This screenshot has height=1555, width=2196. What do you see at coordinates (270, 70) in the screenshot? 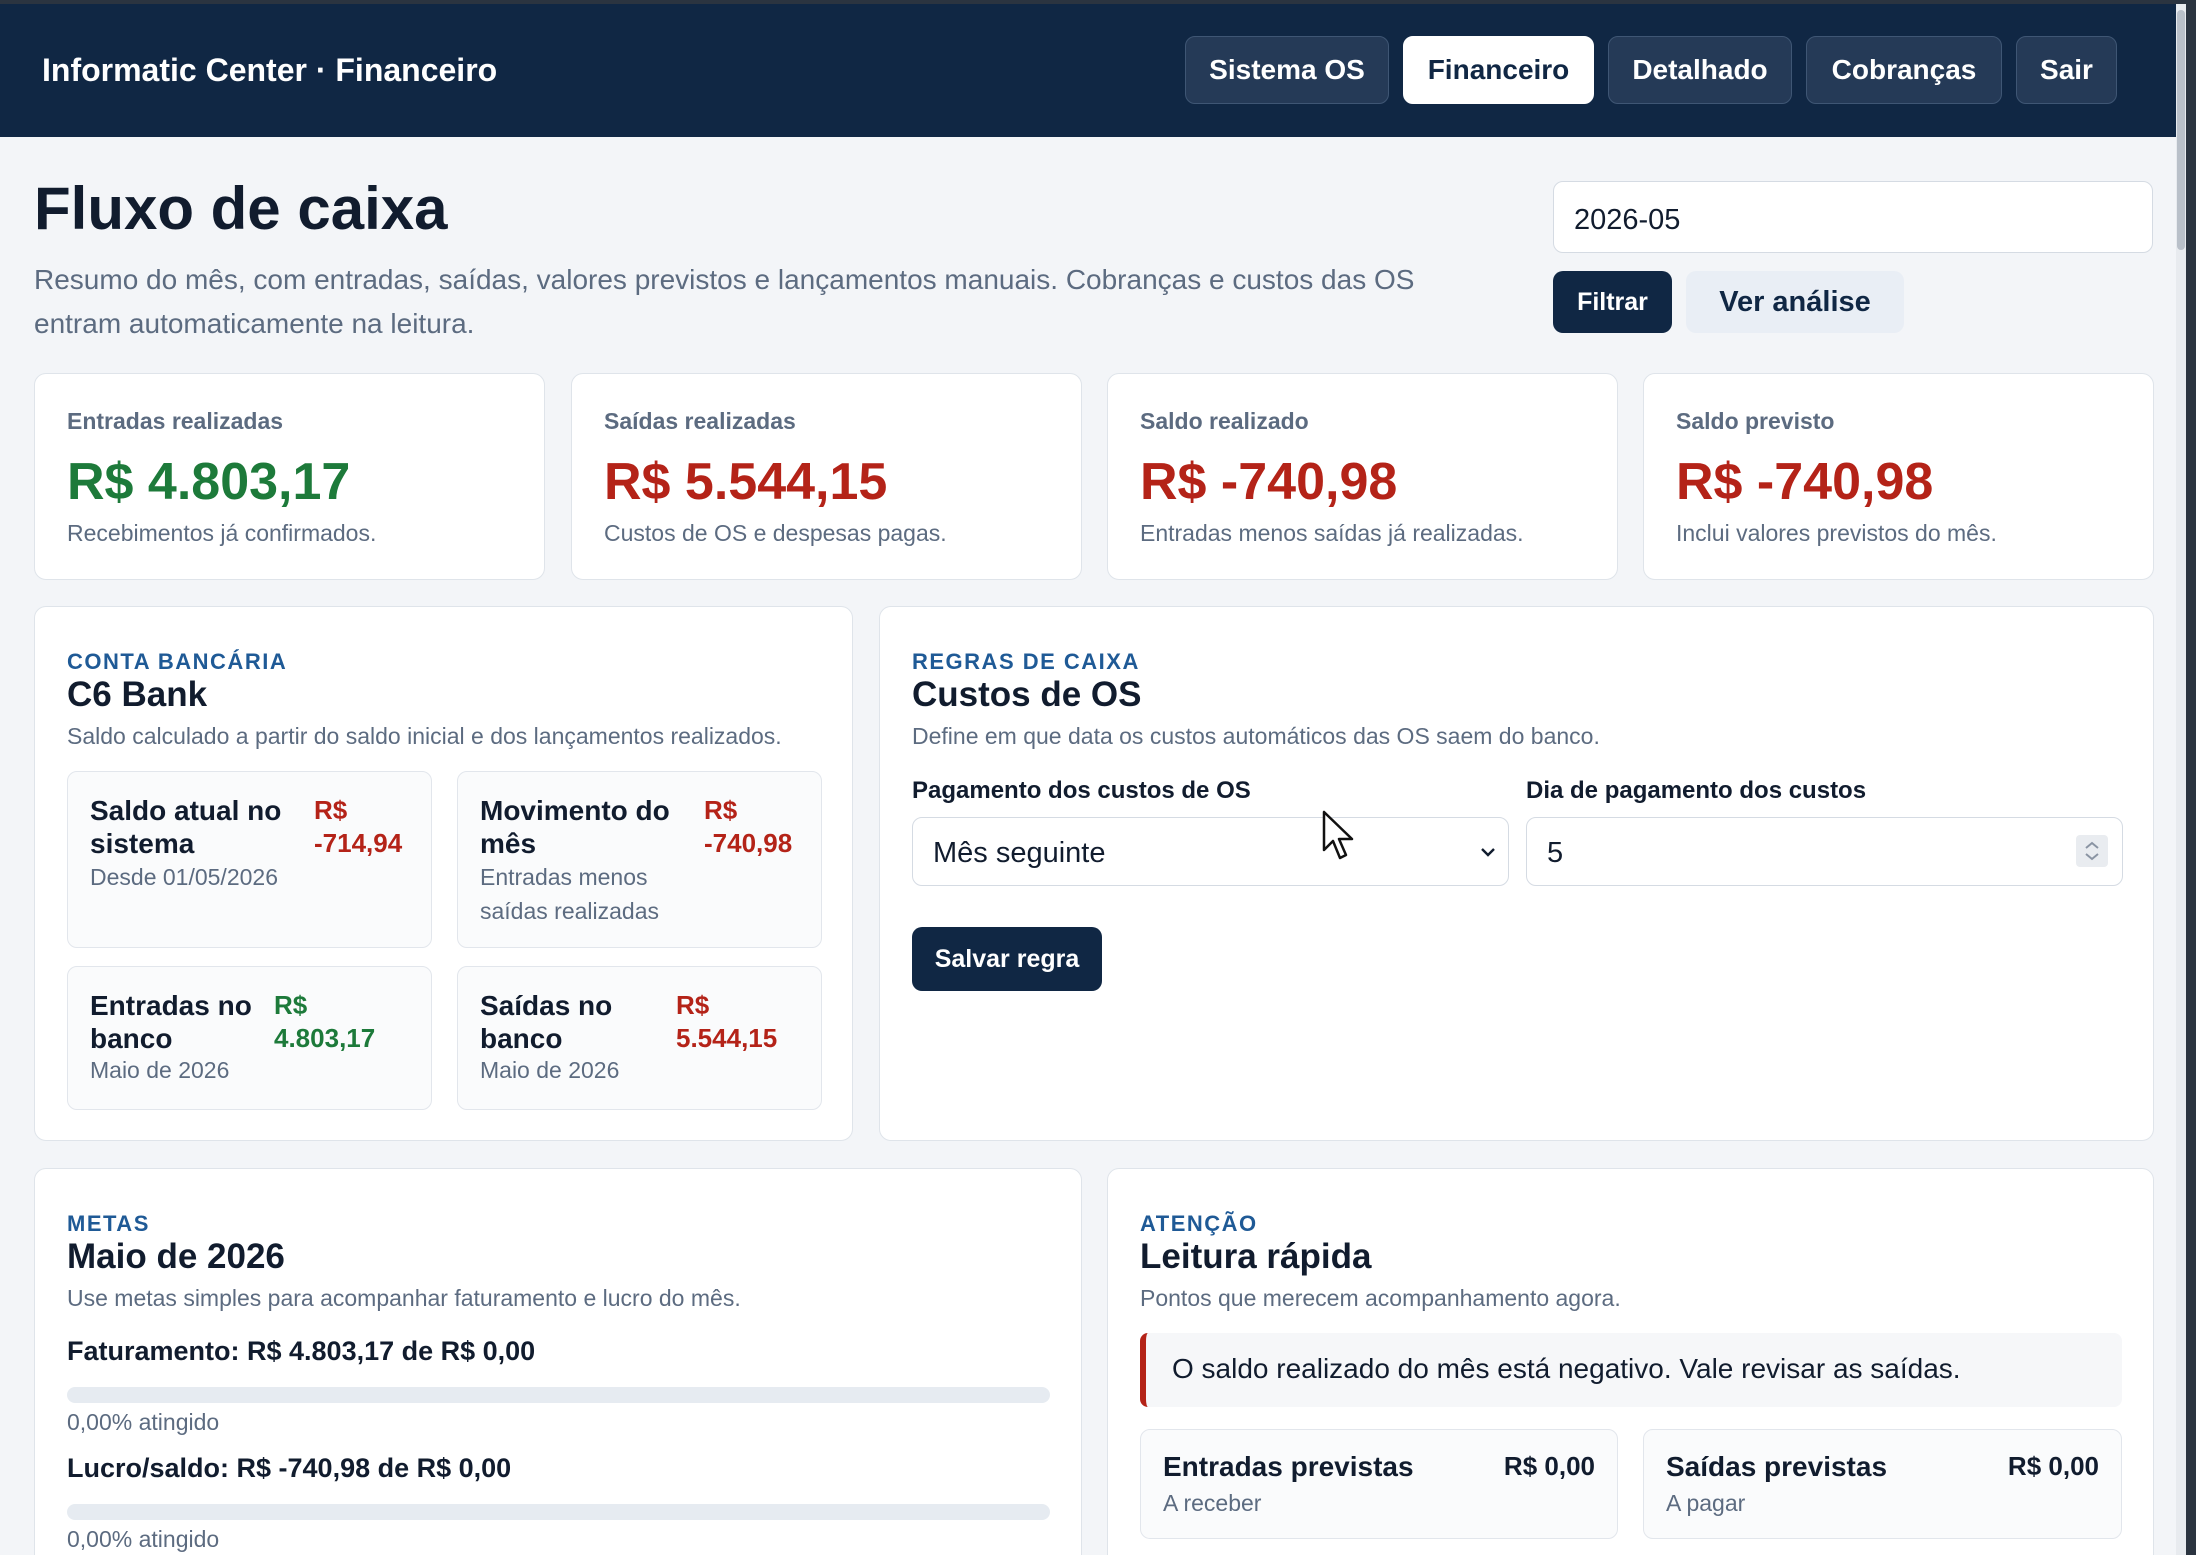
I see `brand-title: Informatic Center · Financeiro` at bounding box center [270, 70].